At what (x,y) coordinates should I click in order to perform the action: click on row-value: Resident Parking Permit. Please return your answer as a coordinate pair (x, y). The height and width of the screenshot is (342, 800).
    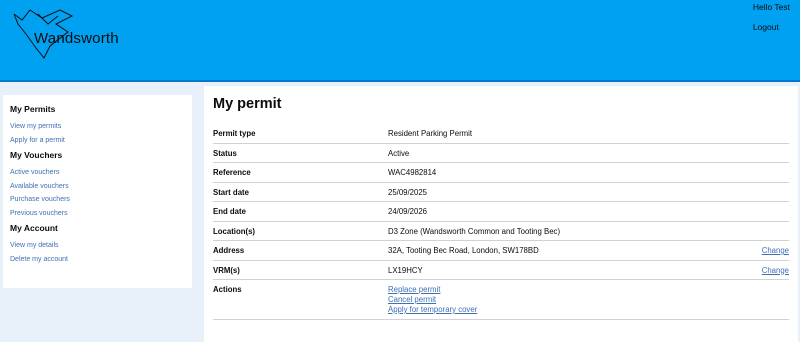
    Looking at the image, I should click on (430, 133).